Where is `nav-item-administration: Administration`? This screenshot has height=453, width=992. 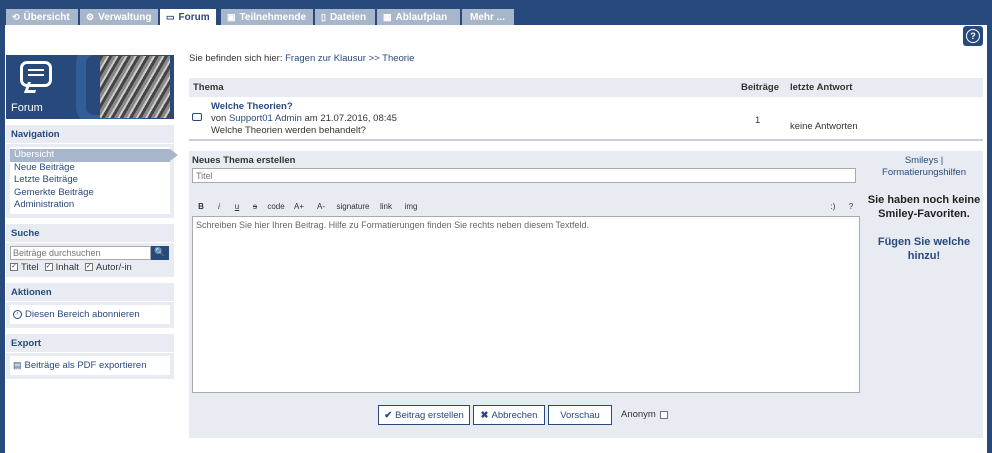
nav-item-administration: Administration is located at coordinates (90, 205).